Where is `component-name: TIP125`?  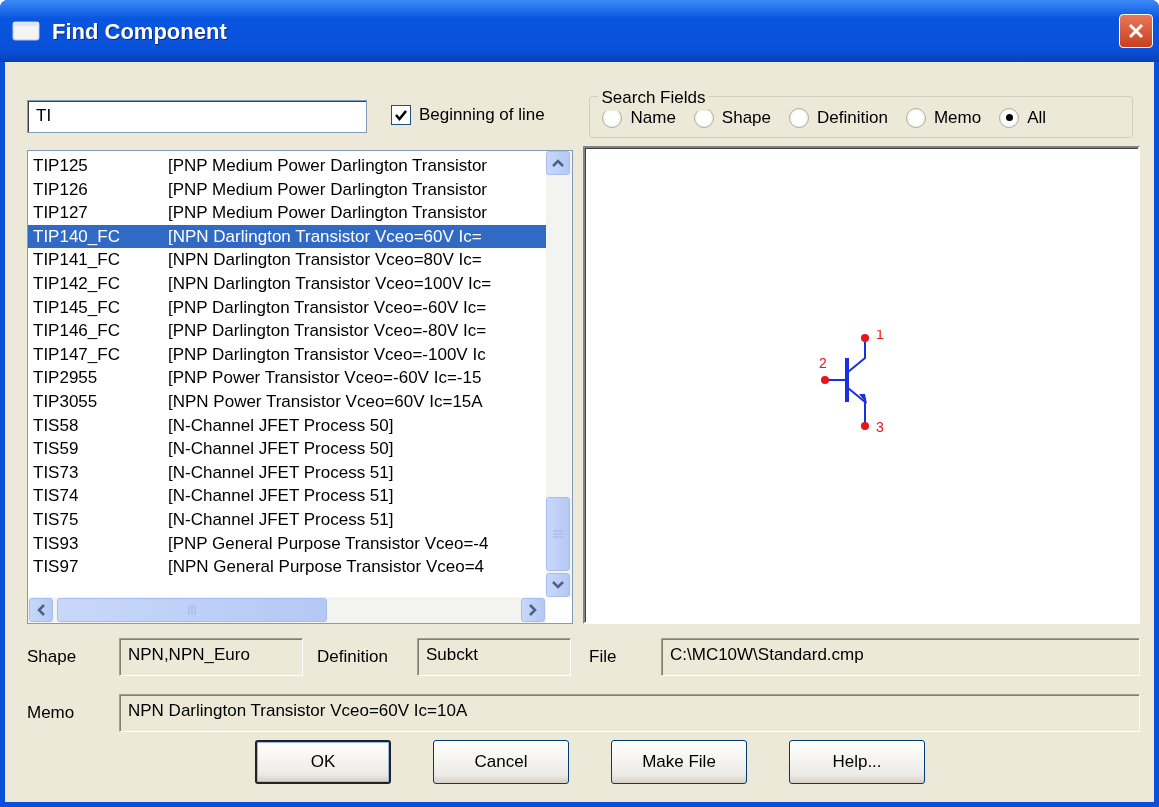 component-name: TIP125 is located at coordinates (60, 166).